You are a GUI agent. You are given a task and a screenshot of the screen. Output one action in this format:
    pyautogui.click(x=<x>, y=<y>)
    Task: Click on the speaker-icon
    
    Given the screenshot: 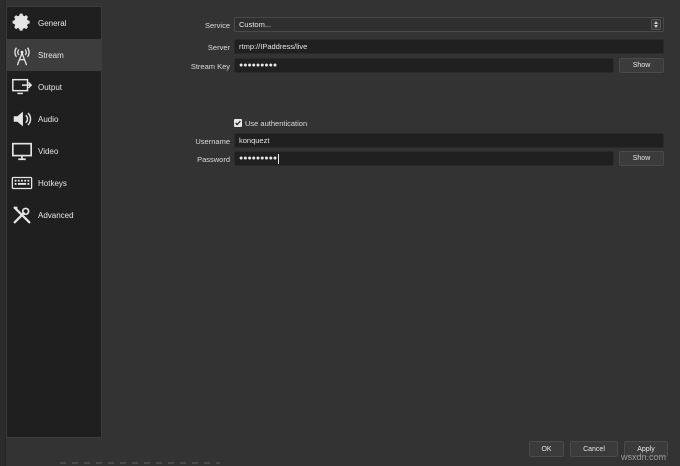 What is the action you would take?
    pyautogui.click(x=22, y=119)
    